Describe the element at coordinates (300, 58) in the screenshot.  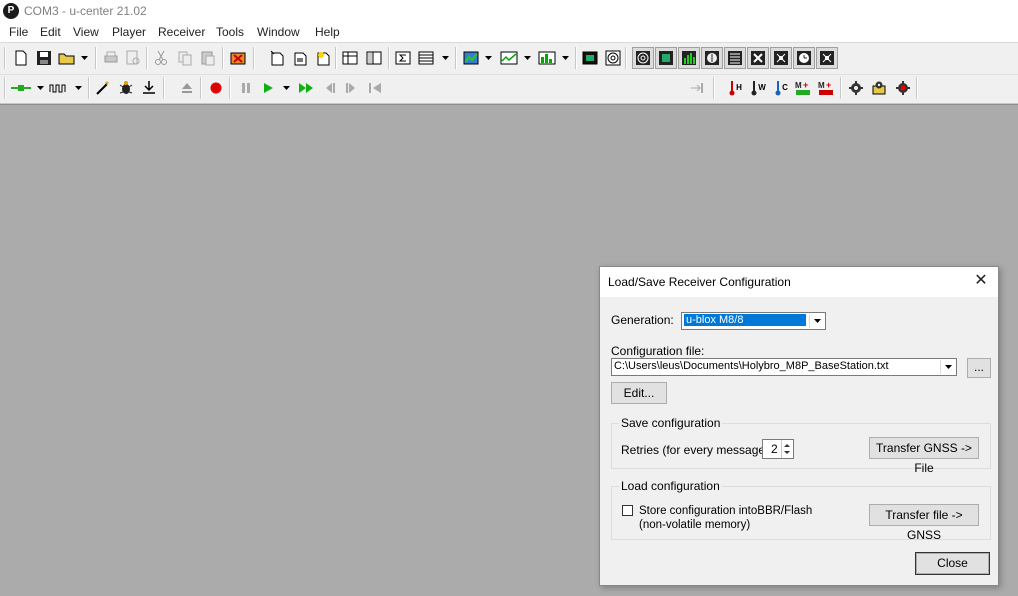
I see `import-doc-icon` at that location.